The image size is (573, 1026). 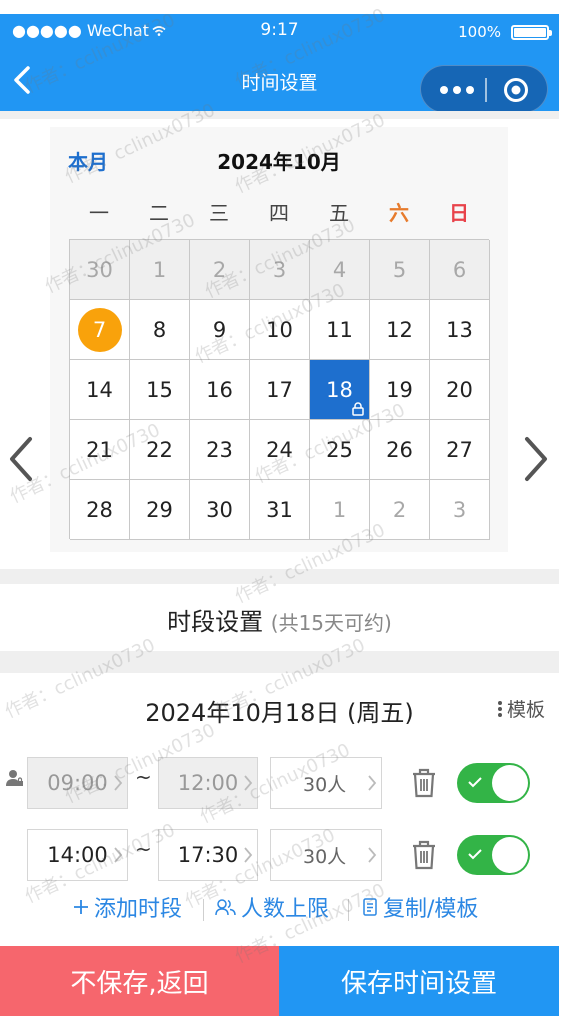 I want to click on save-time-settings-button: 保存时间设置, so click(x=419, y=981).